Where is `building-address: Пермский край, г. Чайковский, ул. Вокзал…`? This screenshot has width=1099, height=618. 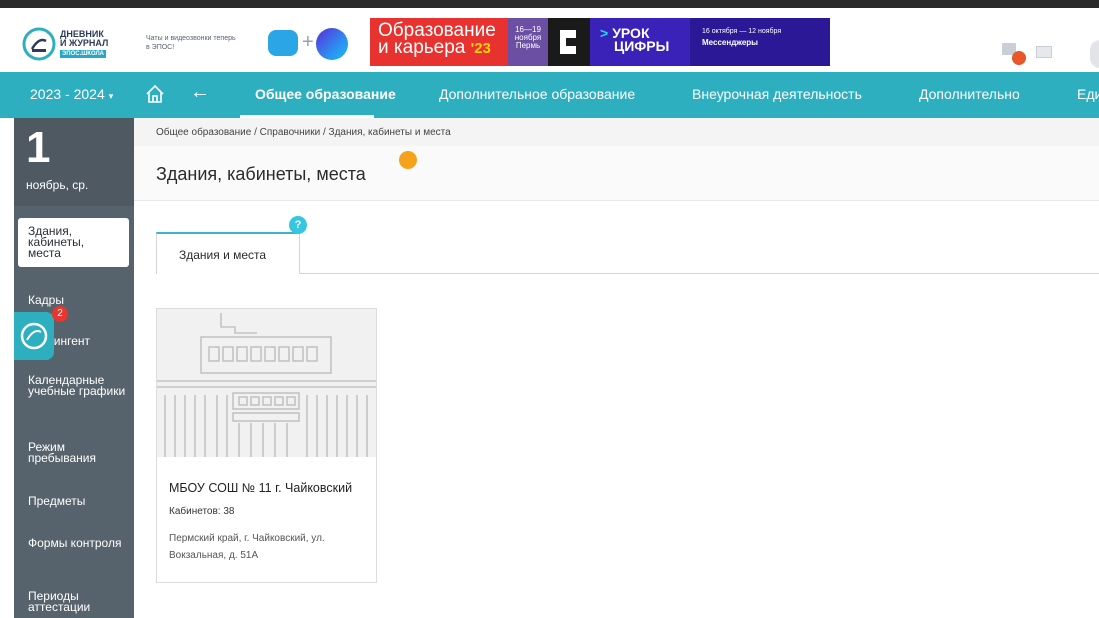 building-address: Пермский край, г. Чайковский, ул. Вокзал… is located at coordinates (247, 547).